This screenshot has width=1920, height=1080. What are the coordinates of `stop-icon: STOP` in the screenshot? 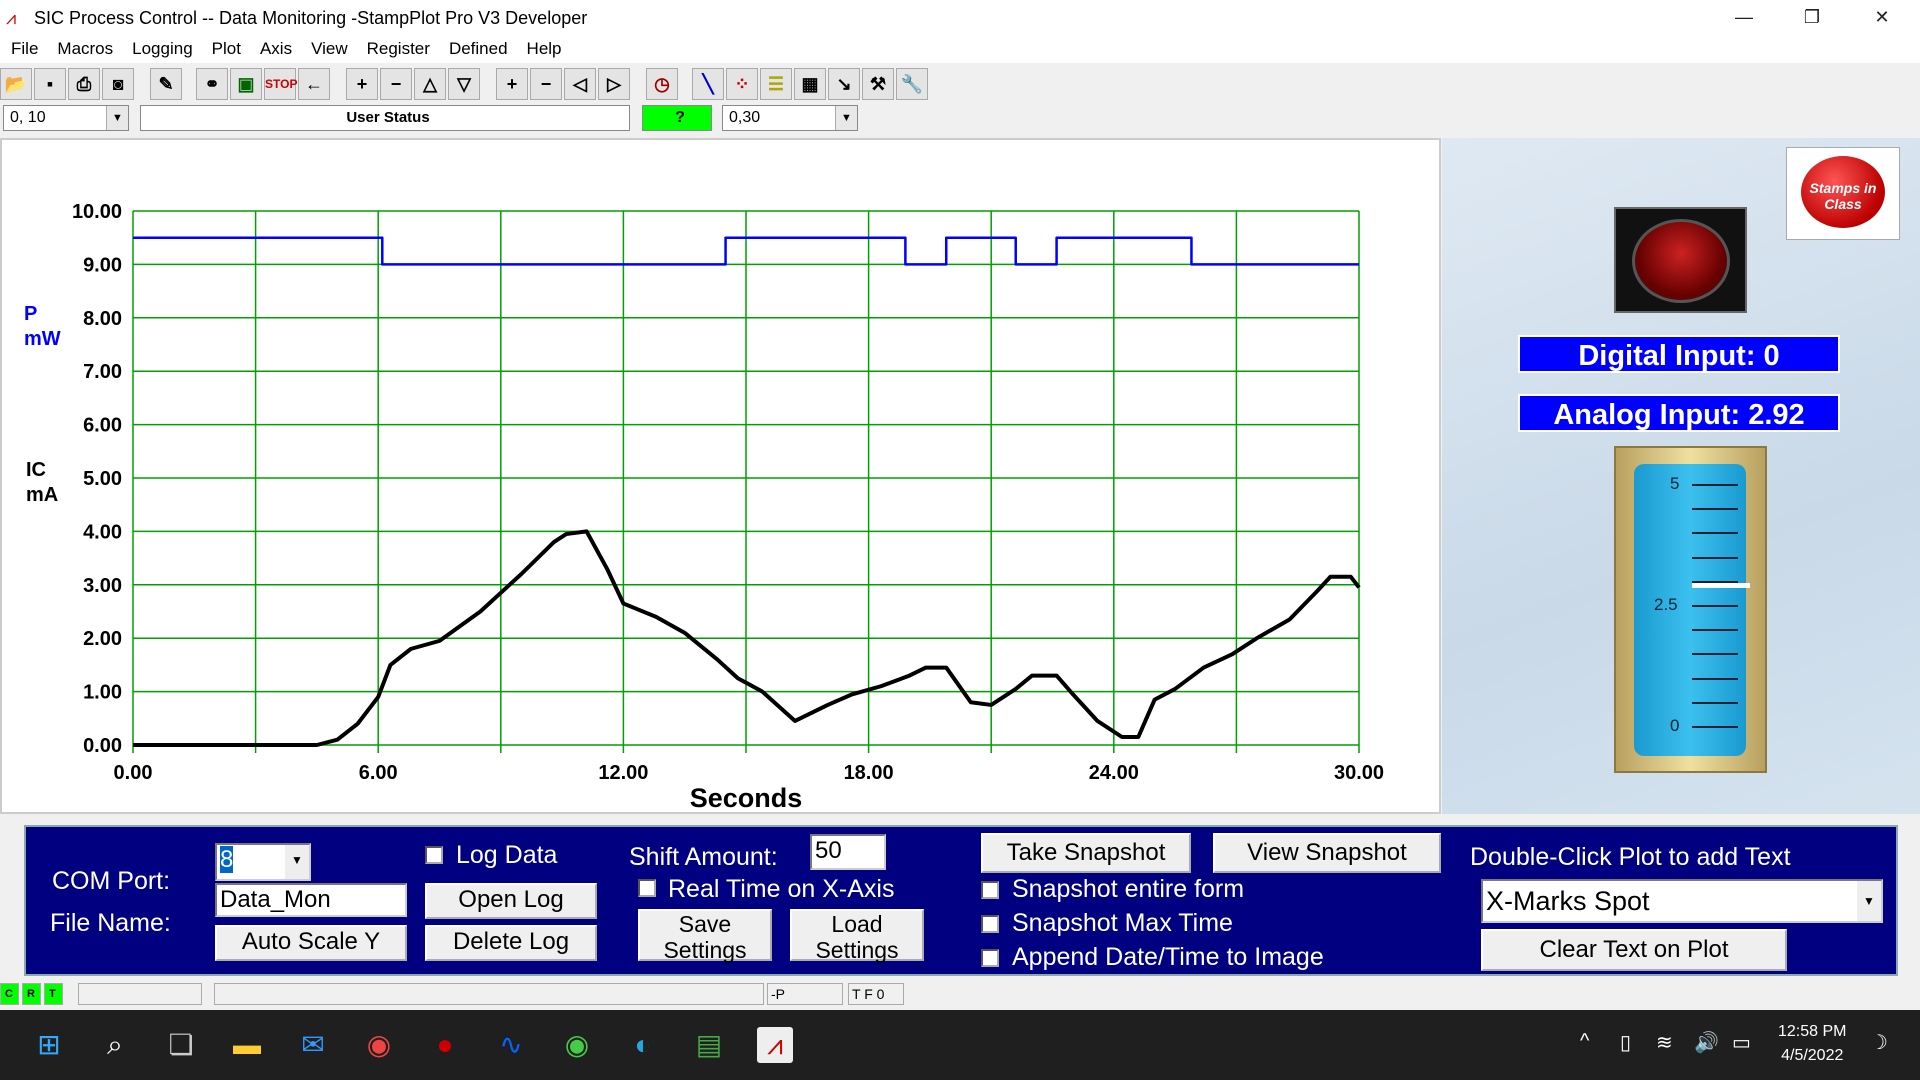 It's located at (280, 84).